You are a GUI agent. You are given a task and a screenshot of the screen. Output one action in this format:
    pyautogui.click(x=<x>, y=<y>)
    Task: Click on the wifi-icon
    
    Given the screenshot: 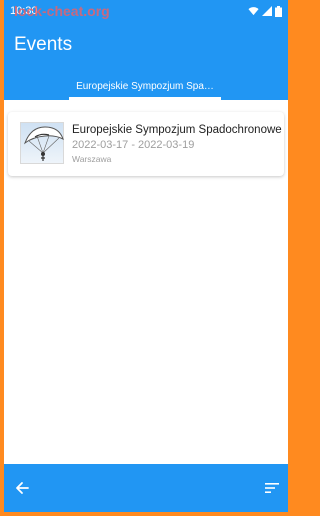 What is the action you would take?
    pyautogui.click(x=253, y=11)
    